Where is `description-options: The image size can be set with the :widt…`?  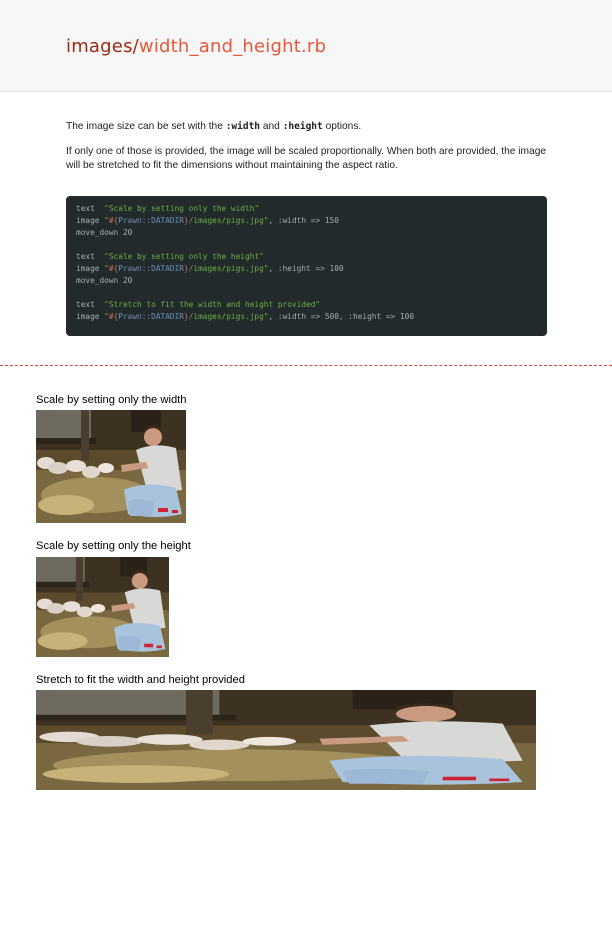
description-options: The image size can be set with the :widt… is located at coordinates (307, 127).